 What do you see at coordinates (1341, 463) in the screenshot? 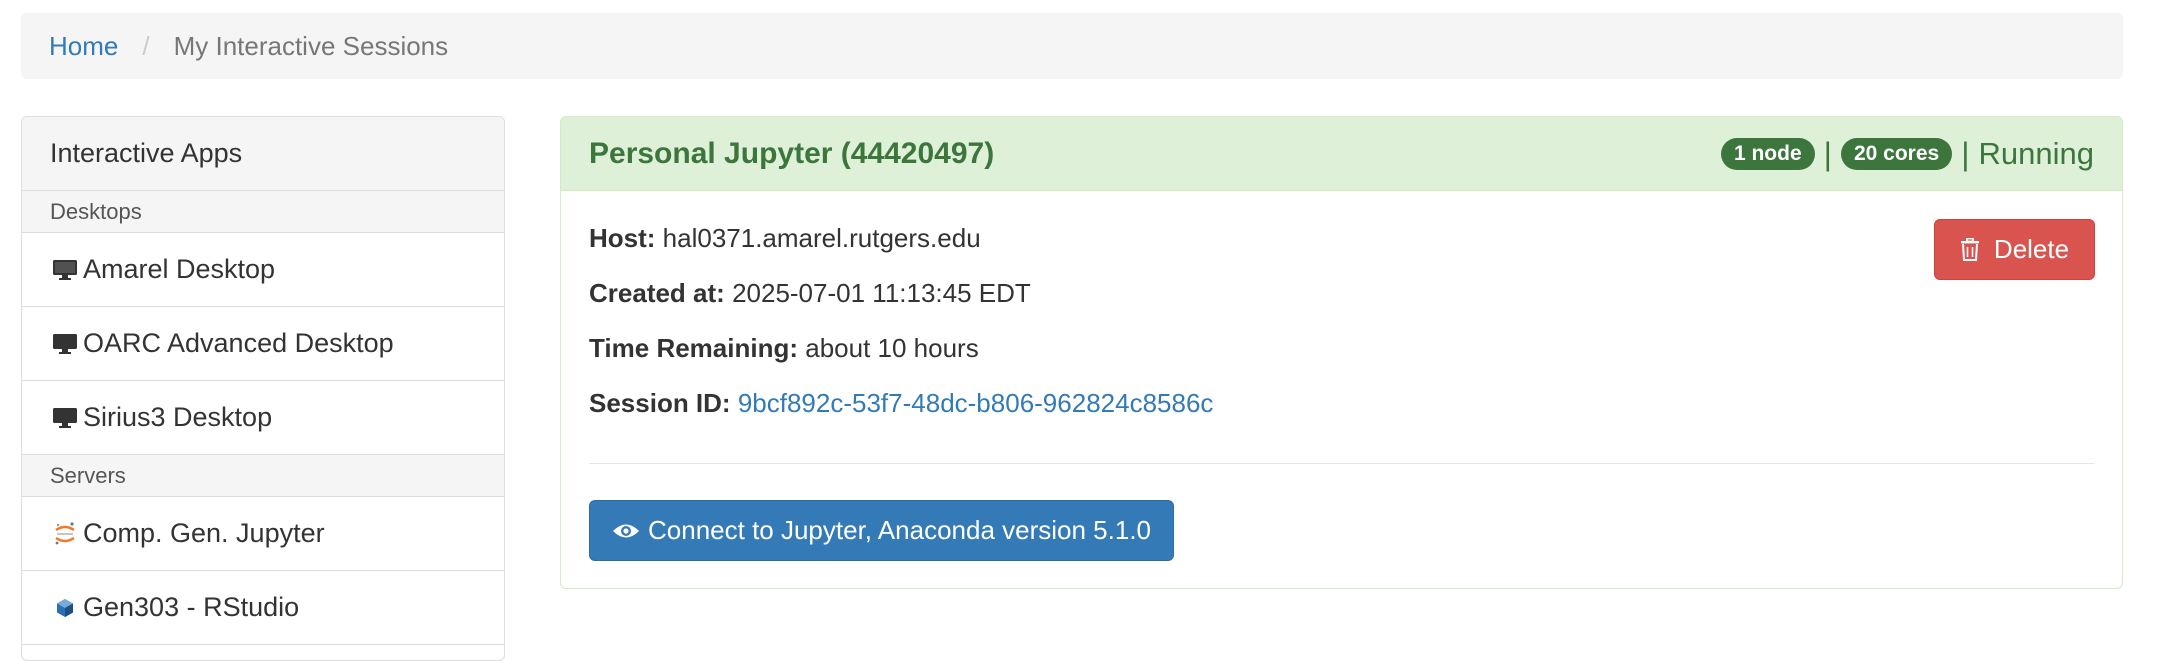
I see `divider` at bounding box center [1341, 463].